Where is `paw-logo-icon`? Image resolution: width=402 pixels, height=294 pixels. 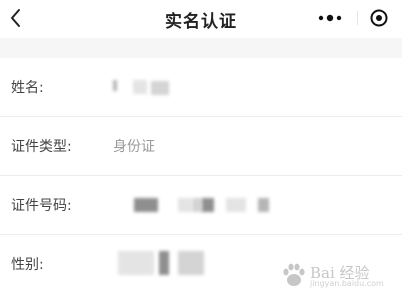
paw-logo-icon is located at coordinates (294, 274).